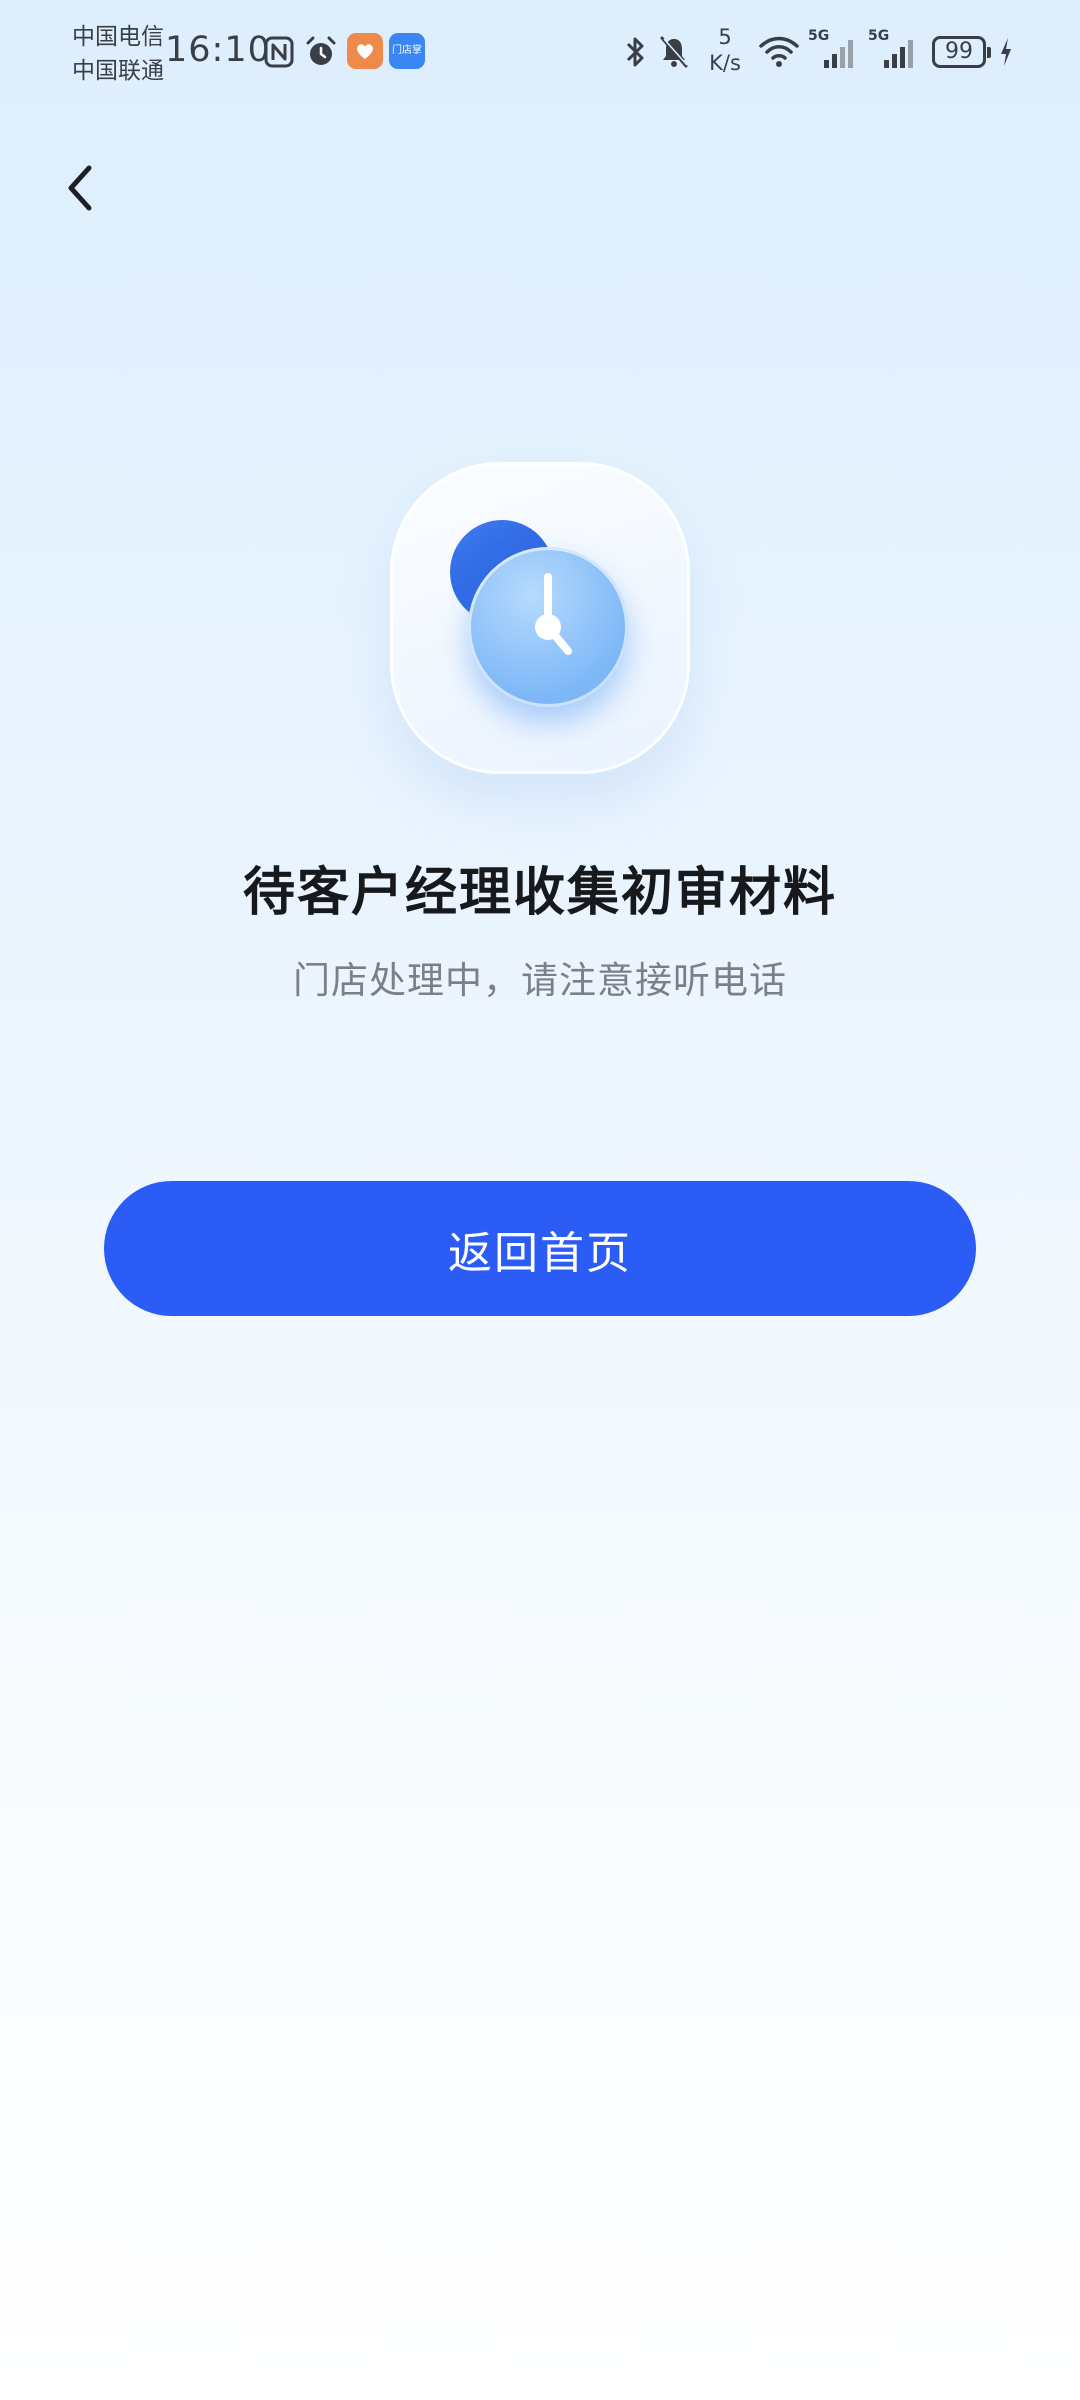 The width and height of the screenshot is (1080, 2400). What do you see at coordinates (636, 52) in the screenshot?
I see `bluetooth-icon` at bounding box center [636, 52].